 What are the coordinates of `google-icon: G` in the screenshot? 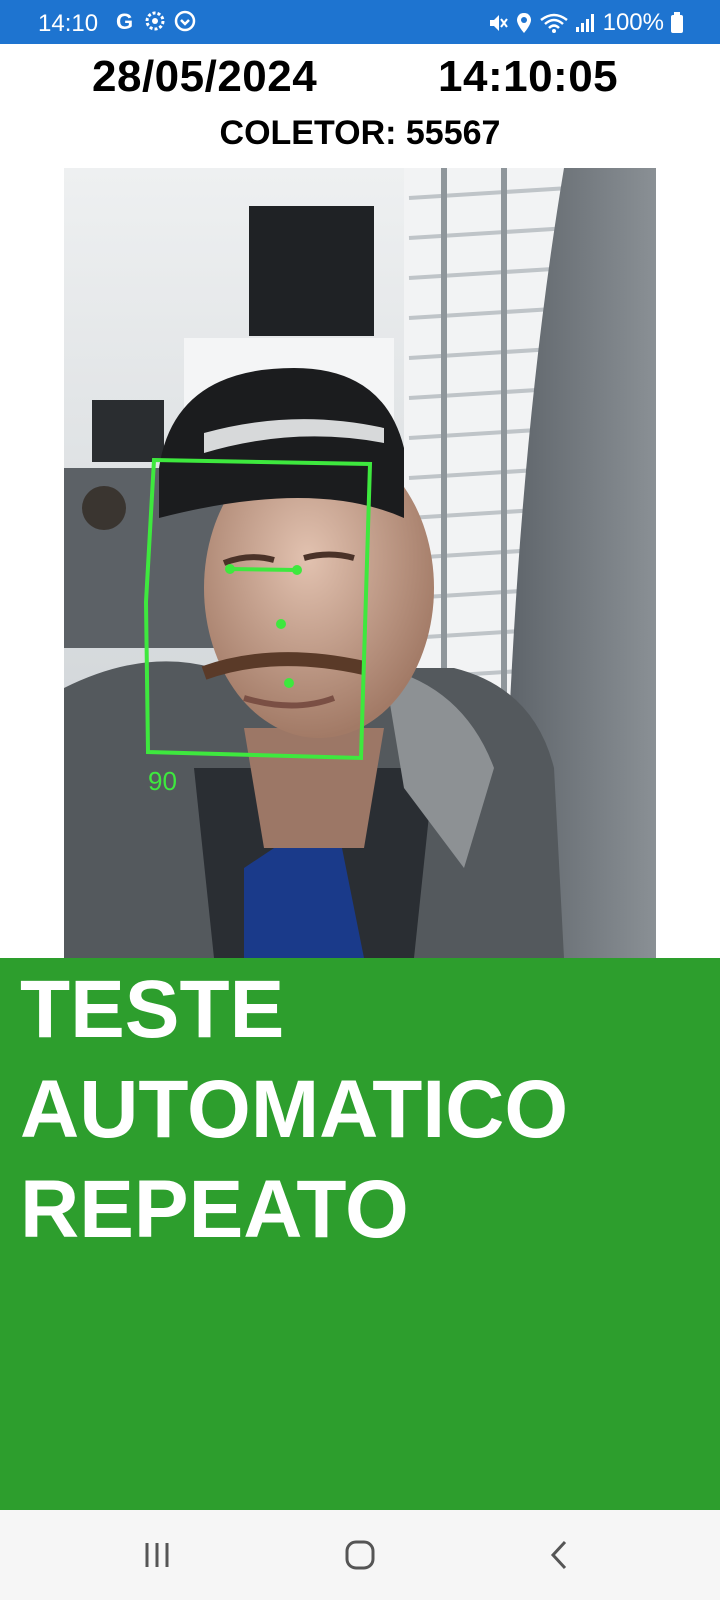 It's located at (124, 21).